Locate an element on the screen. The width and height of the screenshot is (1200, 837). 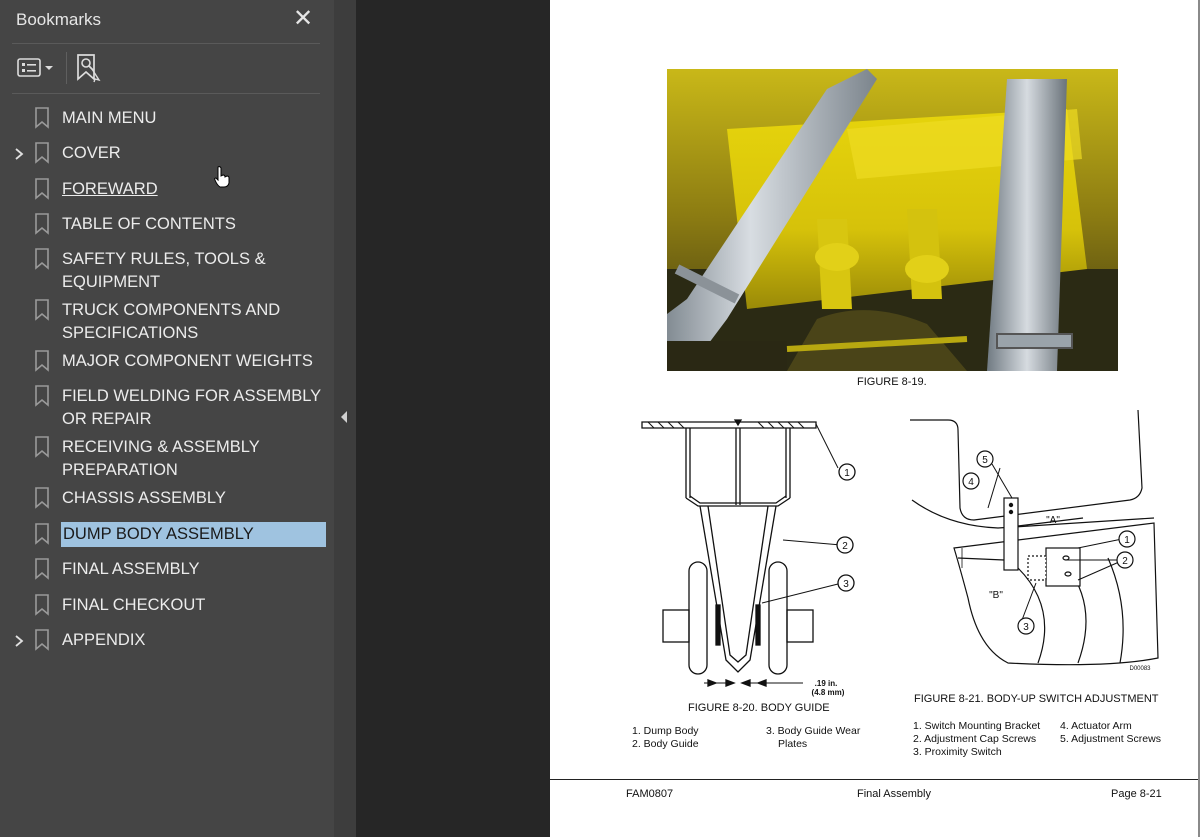
figure-8-21-drawing: 5 4 1 2 3 "A" "B" D00083 is located at coordinates (1034, 540).